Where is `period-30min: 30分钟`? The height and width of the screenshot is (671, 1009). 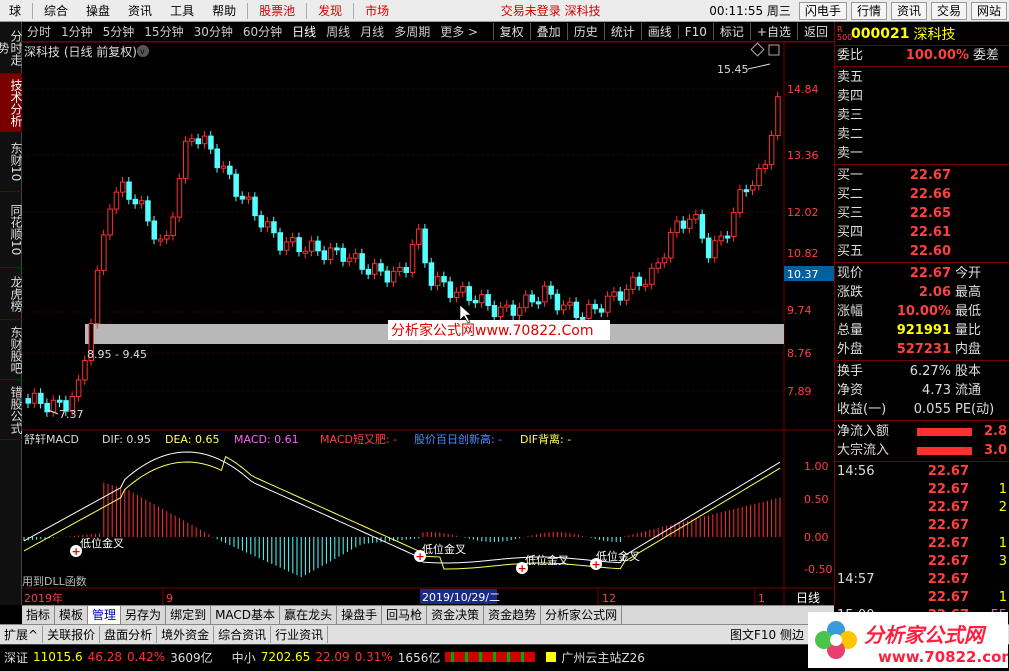
period-30min: 30分钟 is located at coordinates (213, 31).